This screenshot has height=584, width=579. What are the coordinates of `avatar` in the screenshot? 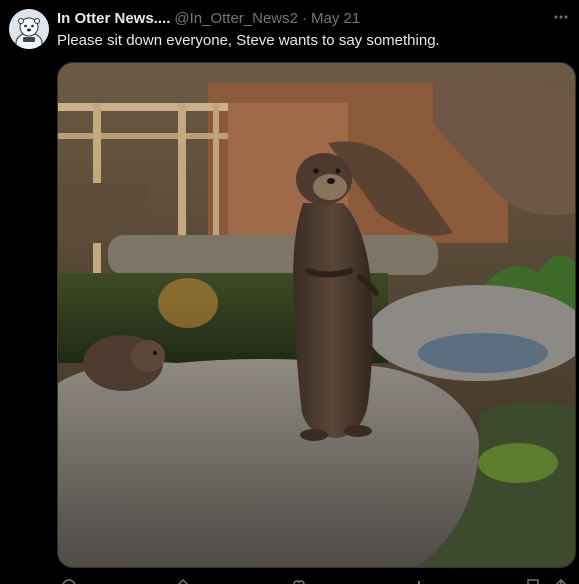 It's located at (29, 29).